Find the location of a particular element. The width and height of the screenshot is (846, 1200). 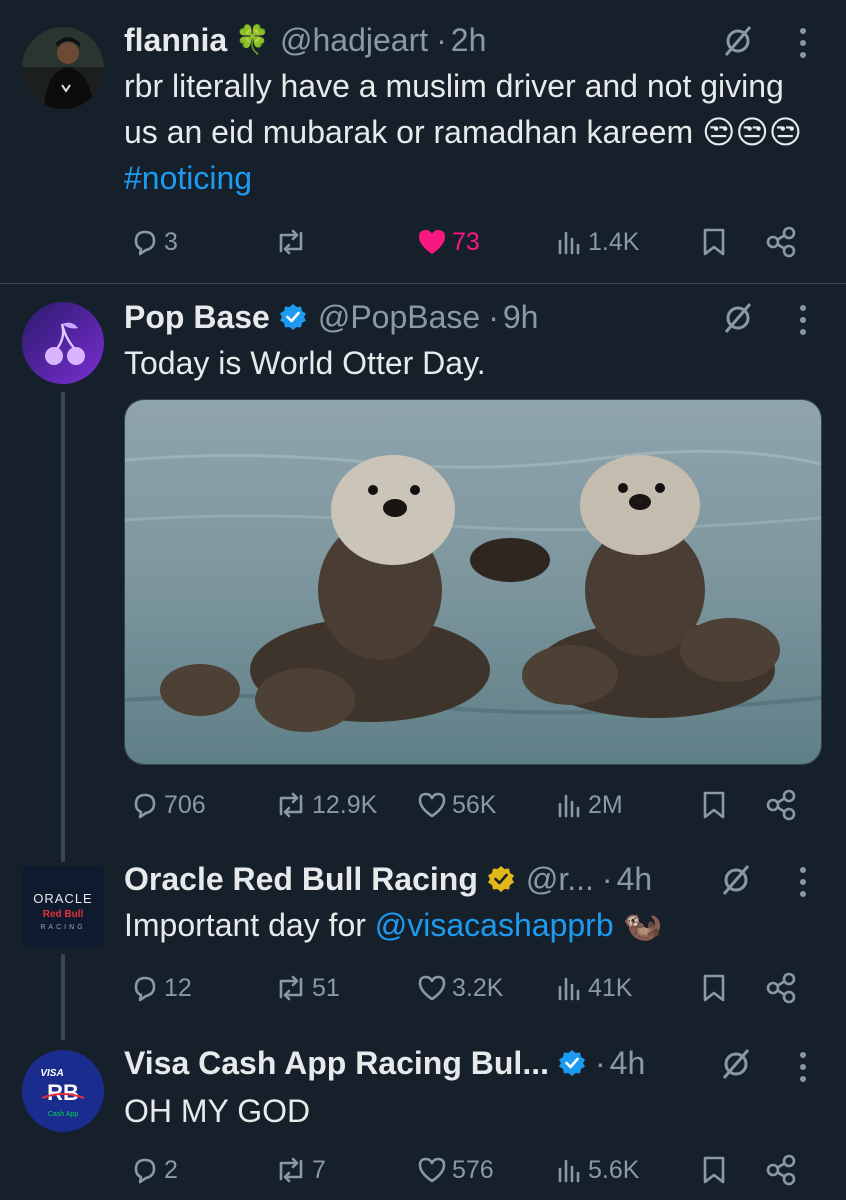

avatar: VISA RB Cash App is located at coordinates (63, 1091).